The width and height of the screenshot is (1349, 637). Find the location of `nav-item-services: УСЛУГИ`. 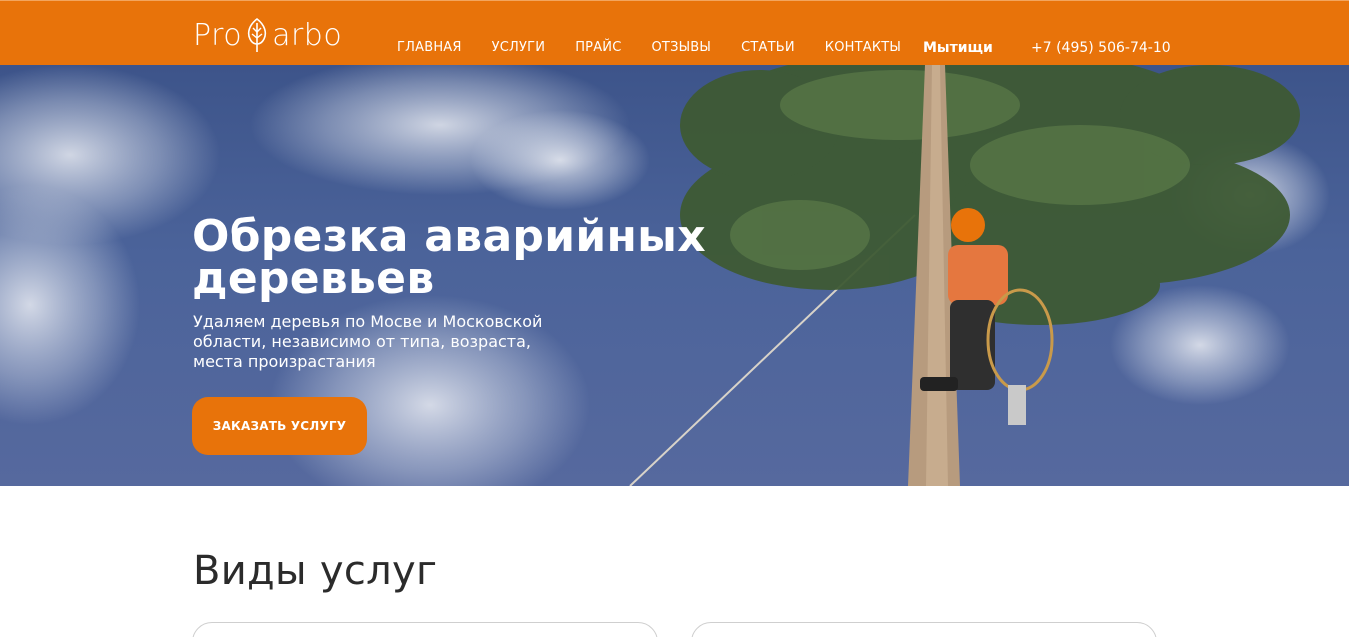

nav-item-services: УСЛУГИ is located at coordinates (519, 47).